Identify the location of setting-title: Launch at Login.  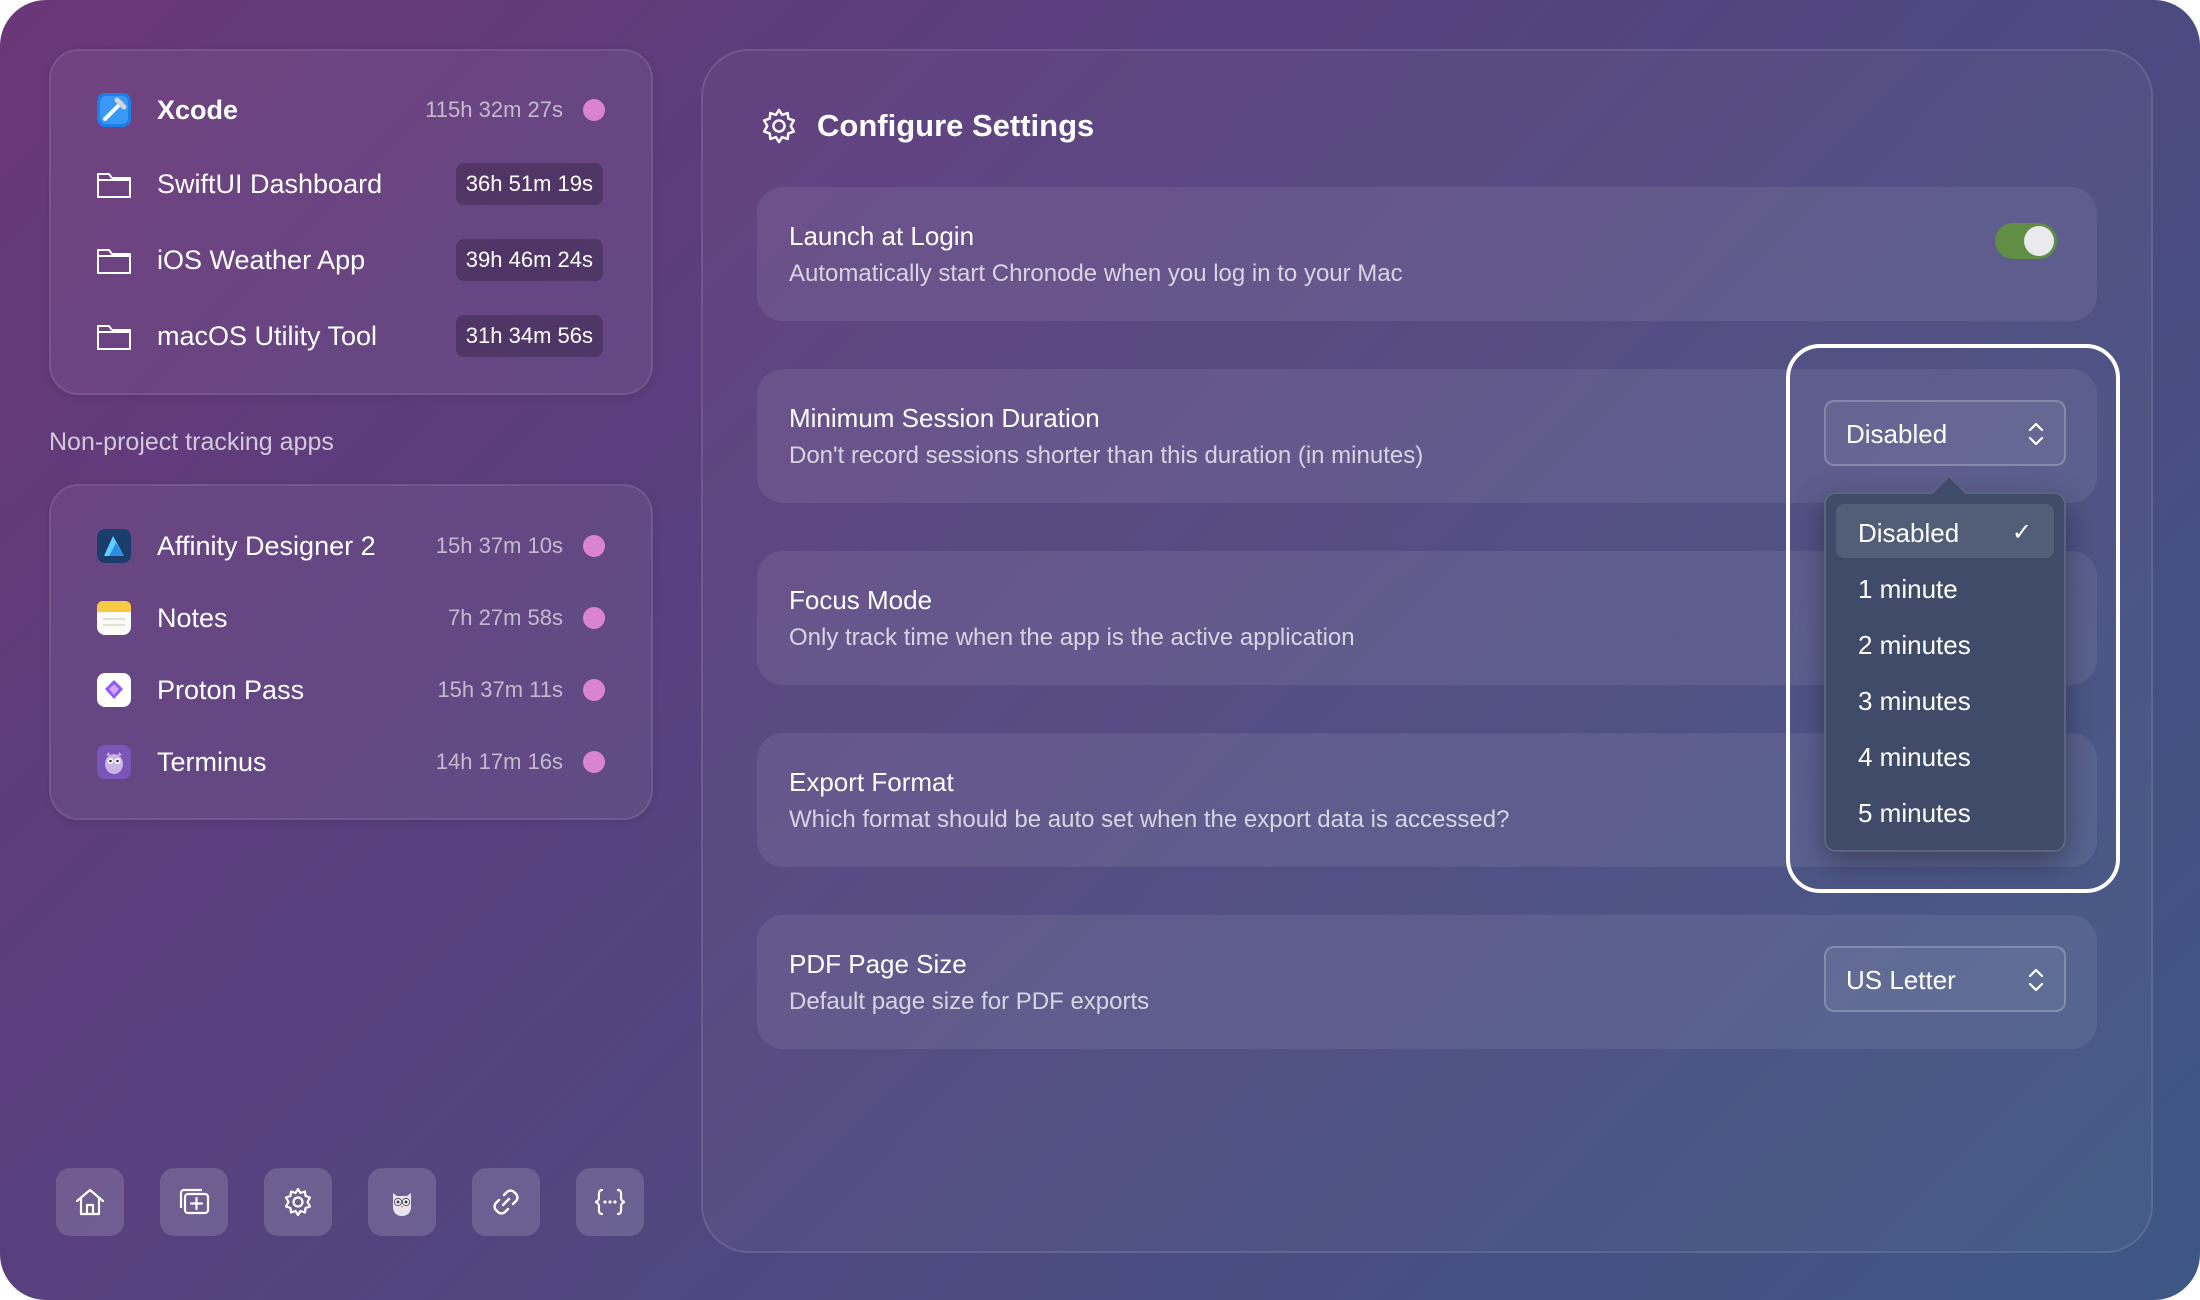
(882, 236).